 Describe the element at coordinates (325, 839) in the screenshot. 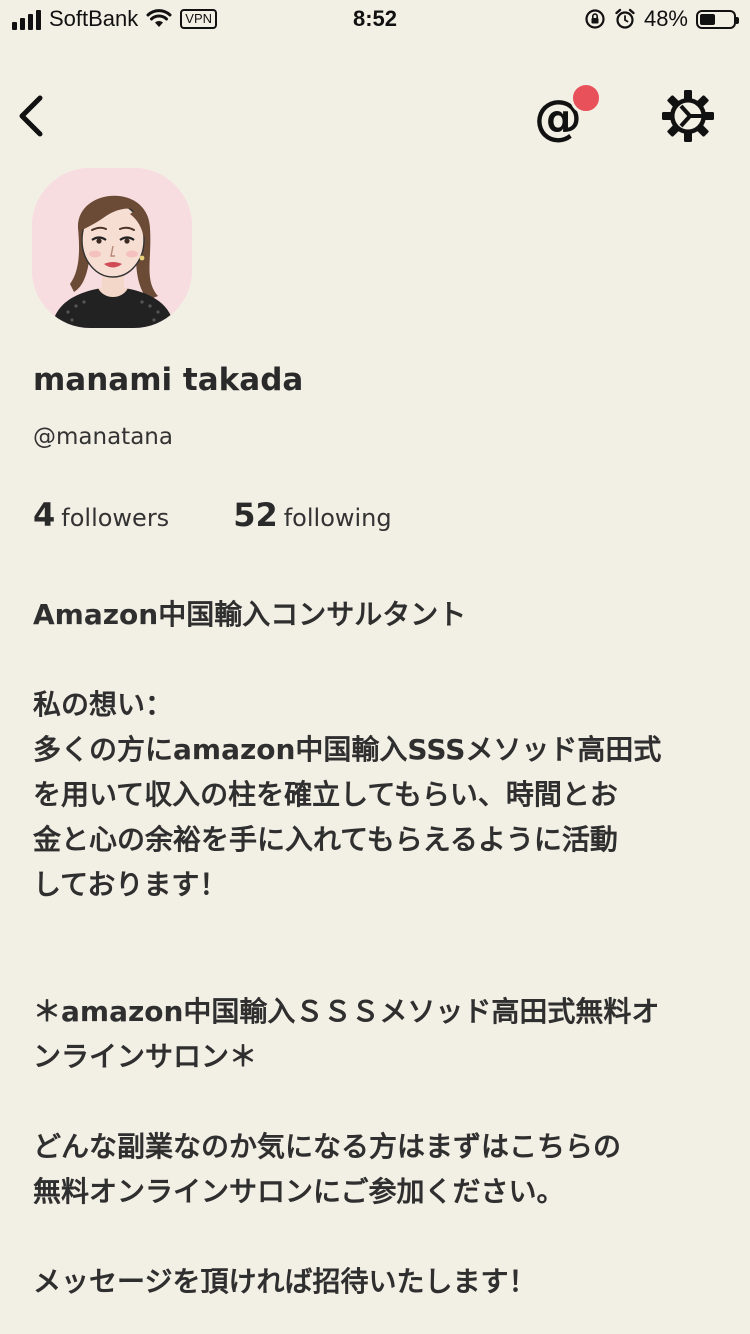

I see `bio-text: 金と心の余裕を手に入れてもらえるように活動` at that location.